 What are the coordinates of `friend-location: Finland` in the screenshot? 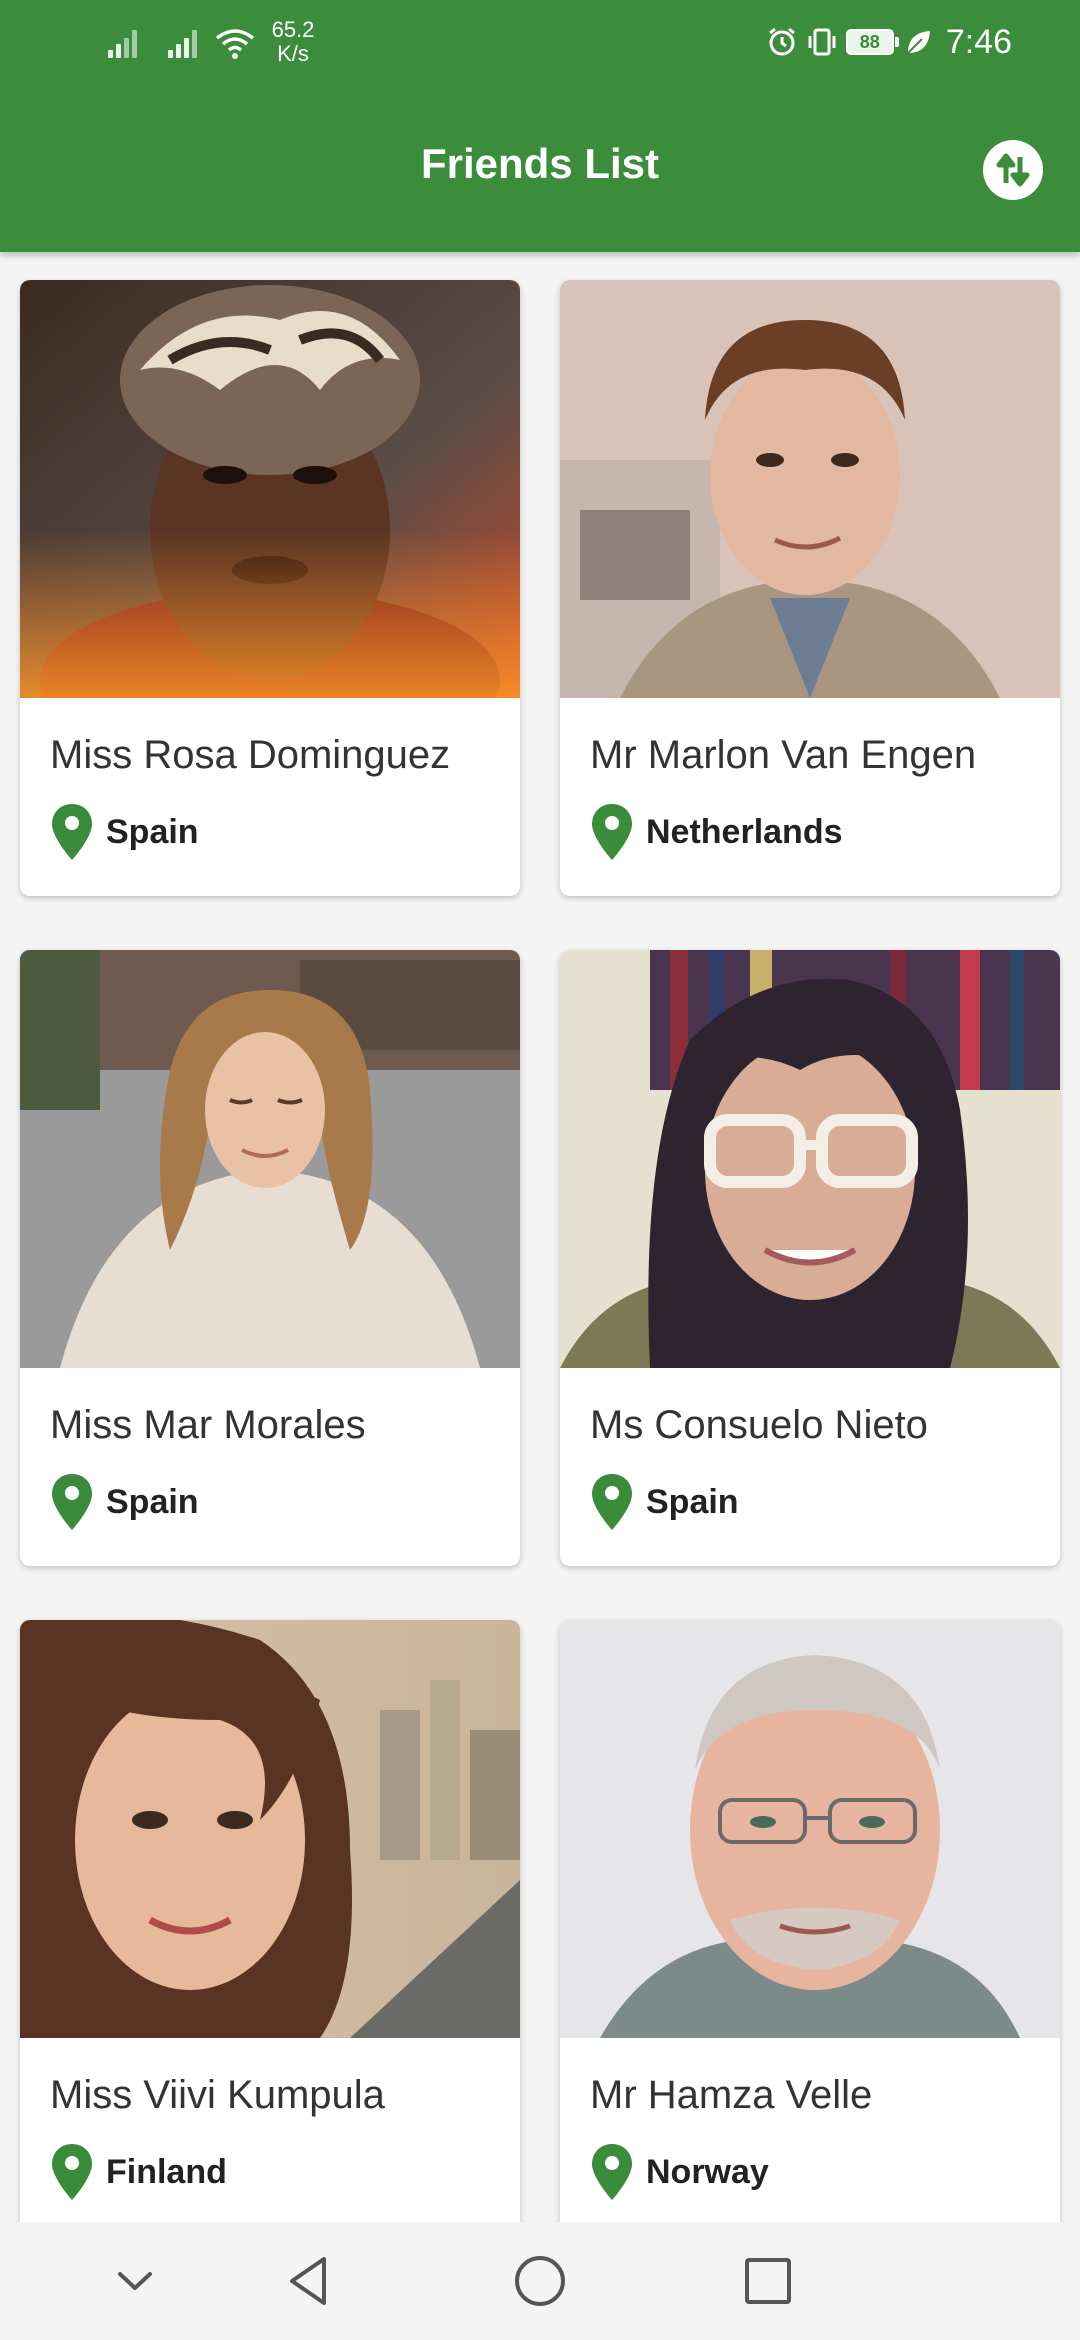 It's located at (138, 2172).